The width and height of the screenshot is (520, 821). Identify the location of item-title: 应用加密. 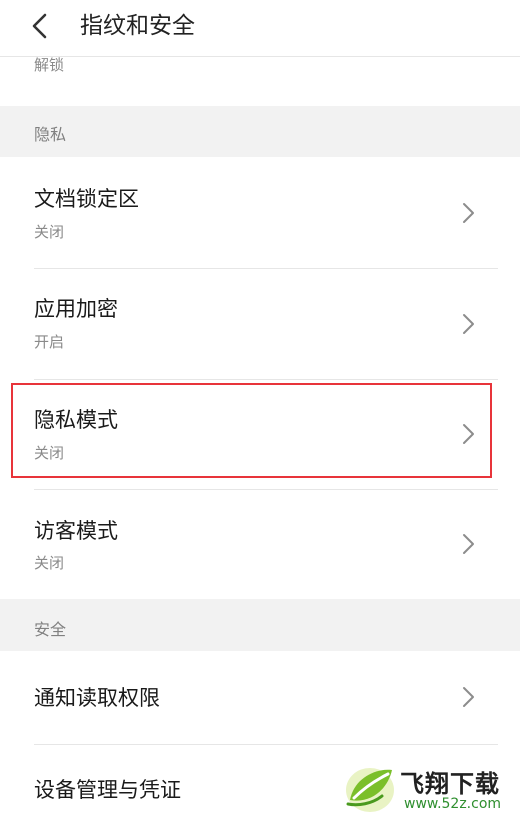
(76, 309).